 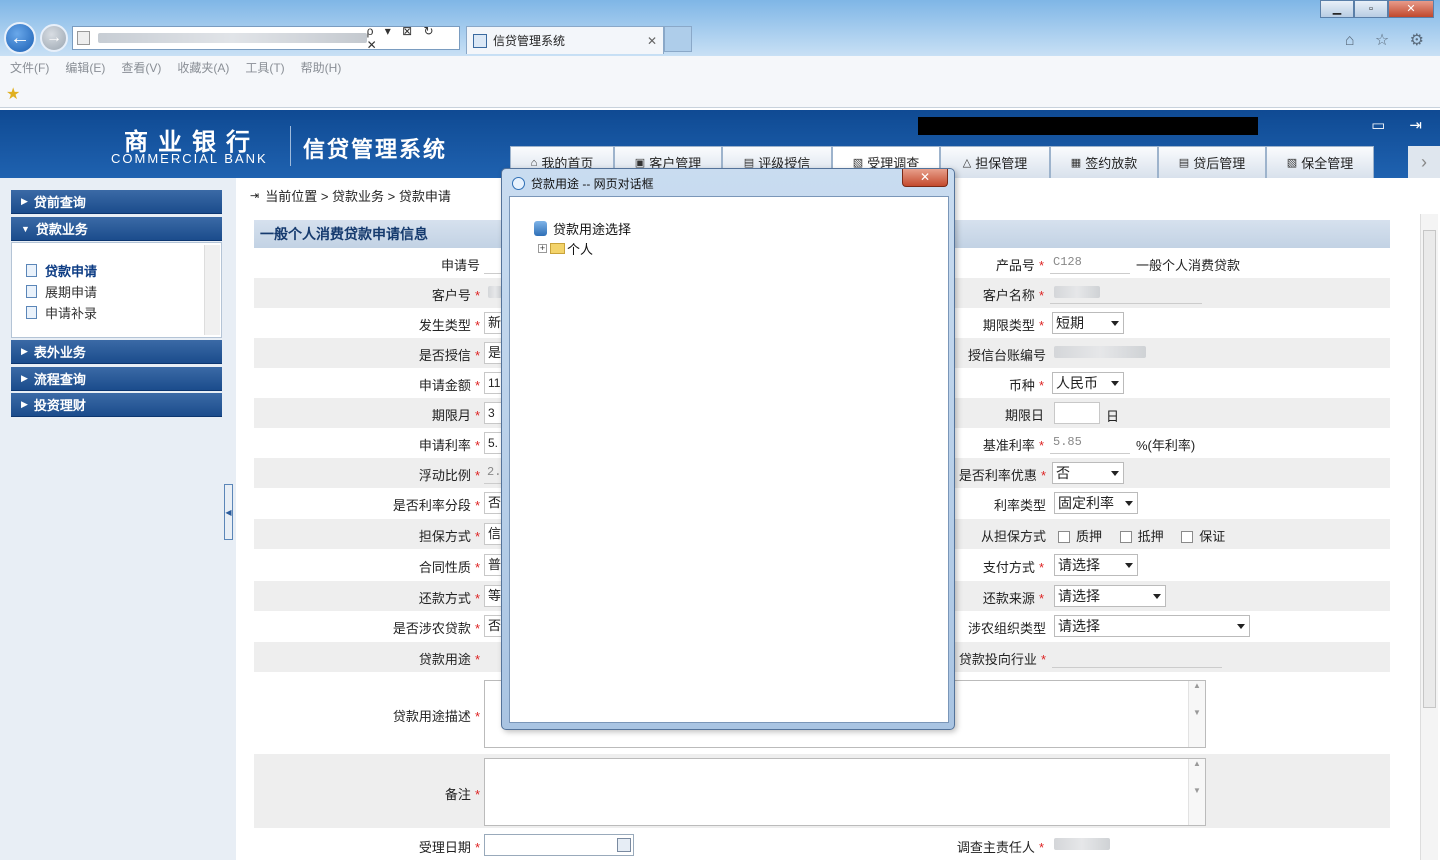 What do you see at coordinates (1096, 503) in the screenshot?
I see `rate-type-select: 固定利率` at bounding box center [1096, 503].